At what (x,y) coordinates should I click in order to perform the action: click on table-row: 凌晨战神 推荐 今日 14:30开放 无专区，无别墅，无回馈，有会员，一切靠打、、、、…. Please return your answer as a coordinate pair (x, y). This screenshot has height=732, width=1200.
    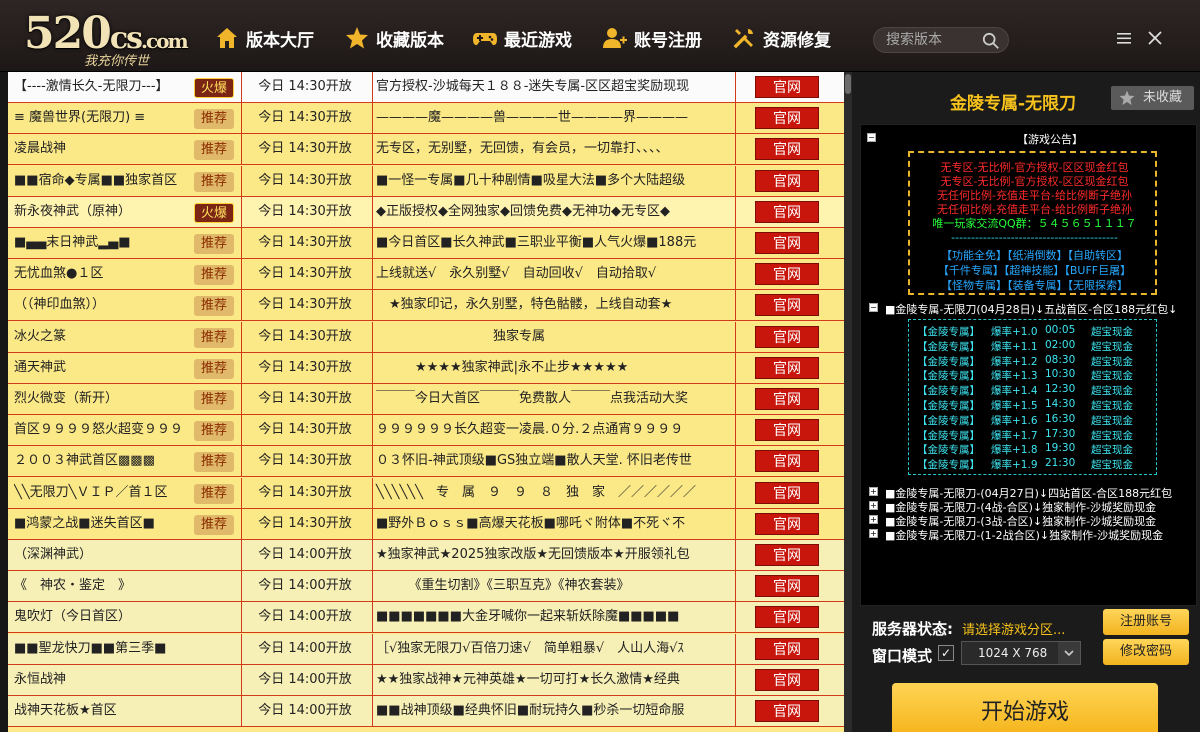
    Looking at the image, I should click on (426, 150).